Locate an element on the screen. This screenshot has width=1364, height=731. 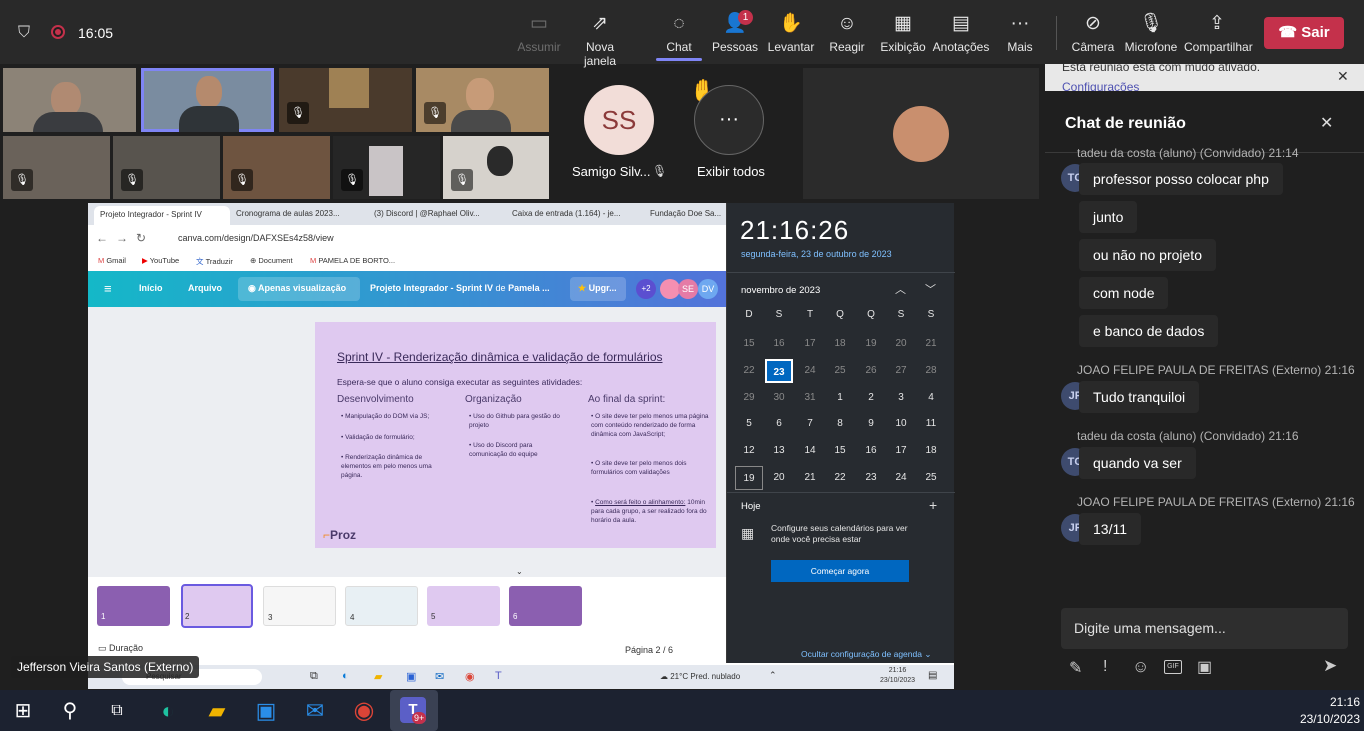
send-icon: ➤ is located at coordinates (1330, 666).